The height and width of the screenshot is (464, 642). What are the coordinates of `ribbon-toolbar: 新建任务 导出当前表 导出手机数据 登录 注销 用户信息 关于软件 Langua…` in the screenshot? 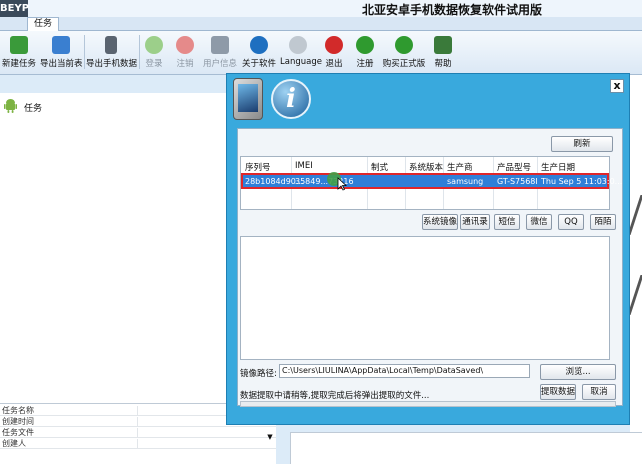 It's located at (321, 53).